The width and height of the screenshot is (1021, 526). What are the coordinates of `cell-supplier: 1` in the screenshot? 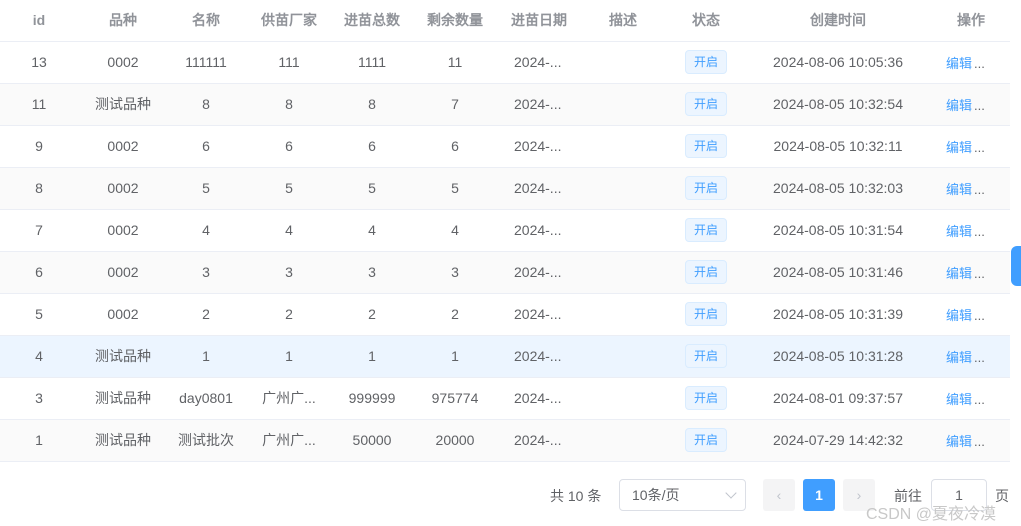 It's located at (289, 356).